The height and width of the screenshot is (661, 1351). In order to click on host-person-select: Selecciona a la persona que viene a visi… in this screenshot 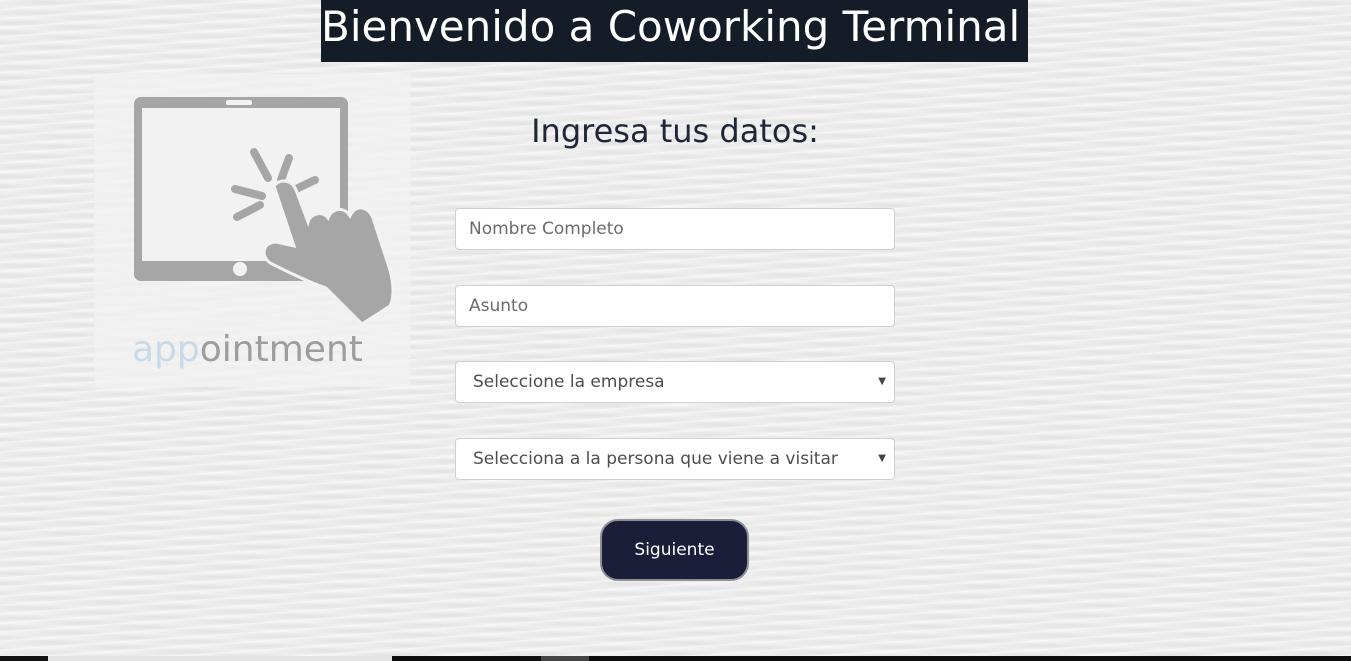, I will do `click(675, 459)`.